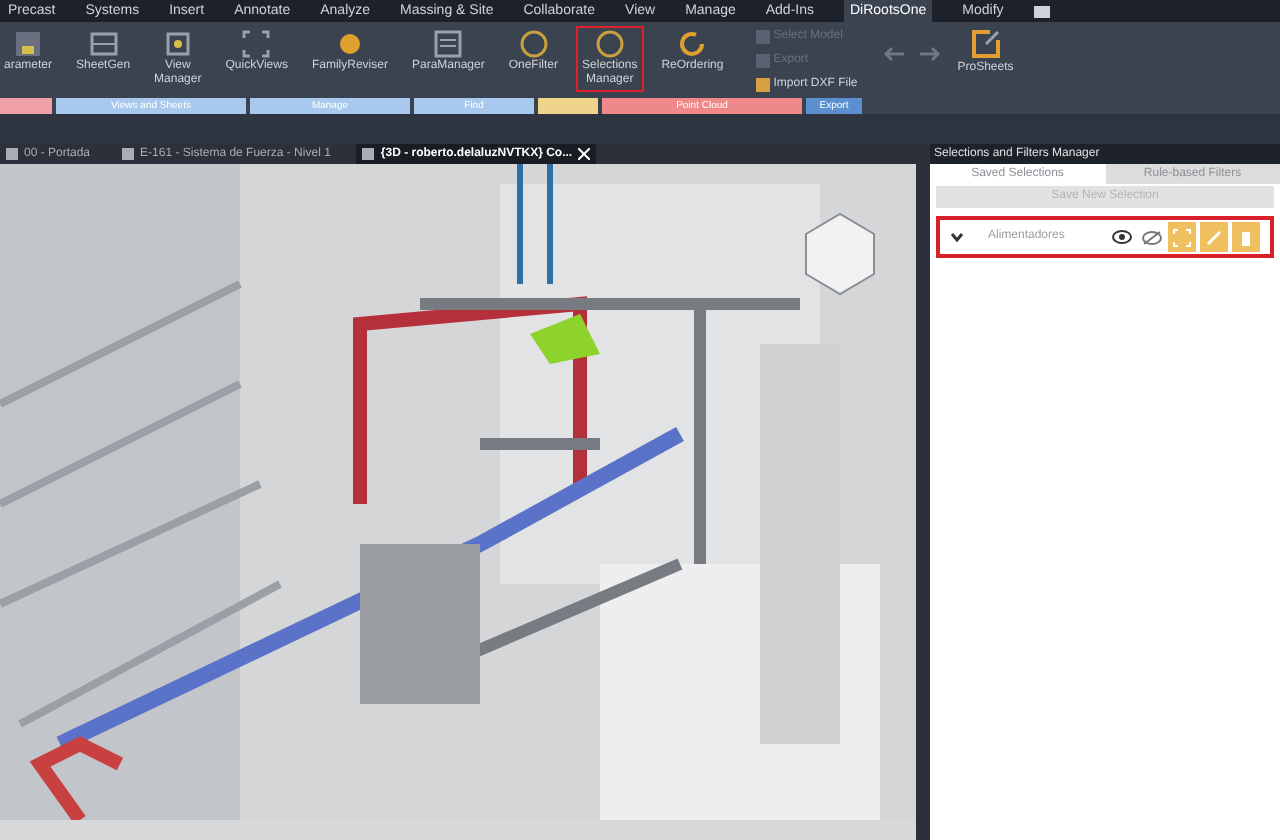  I want to click on close-icon, so click(584, 154).